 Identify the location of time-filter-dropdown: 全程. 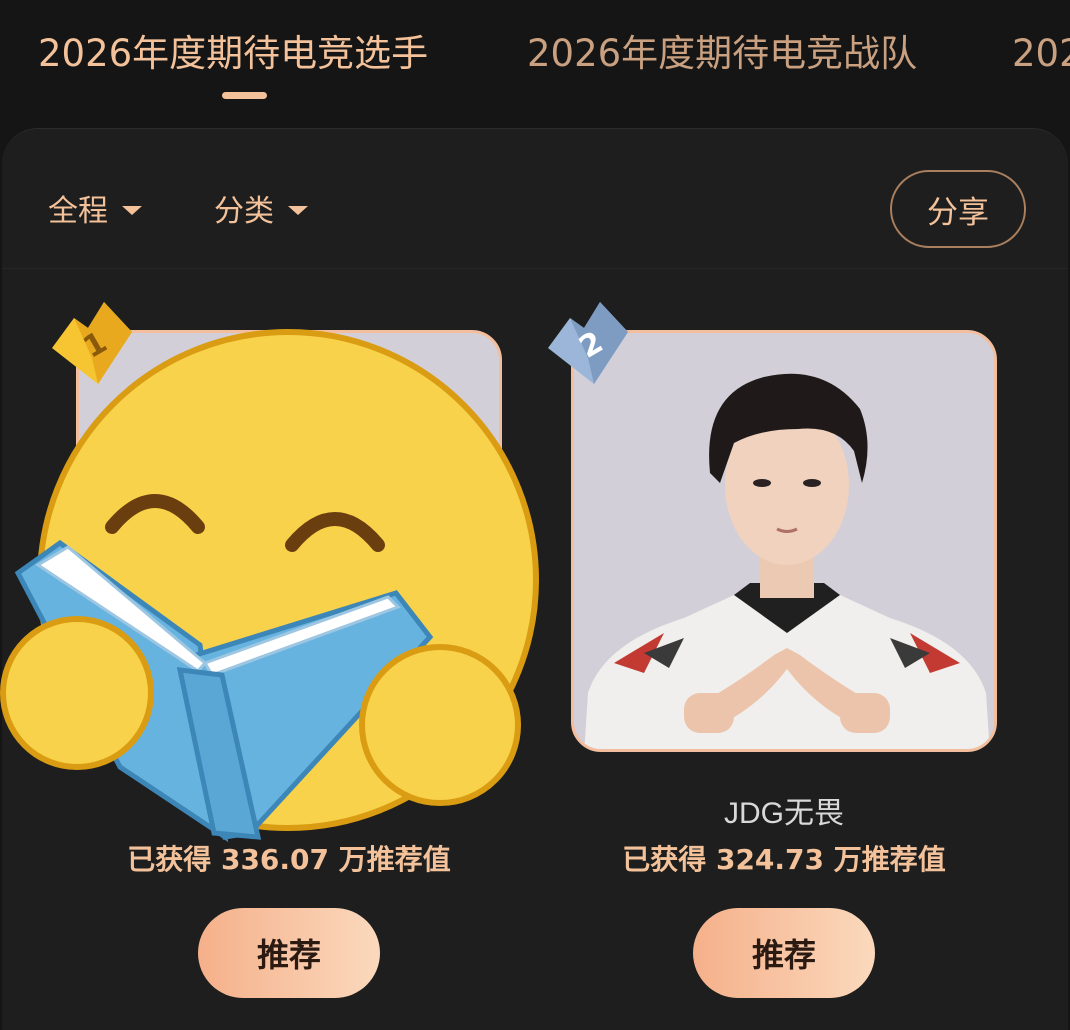
(95, 208).